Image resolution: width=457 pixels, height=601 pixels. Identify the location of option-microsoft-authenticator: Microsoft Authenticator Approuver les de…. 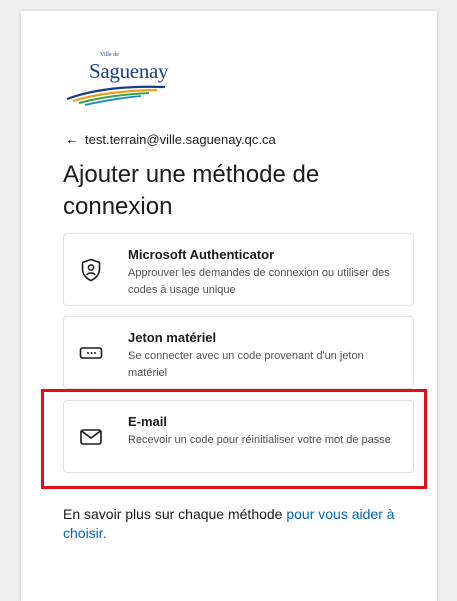
(238, 269).